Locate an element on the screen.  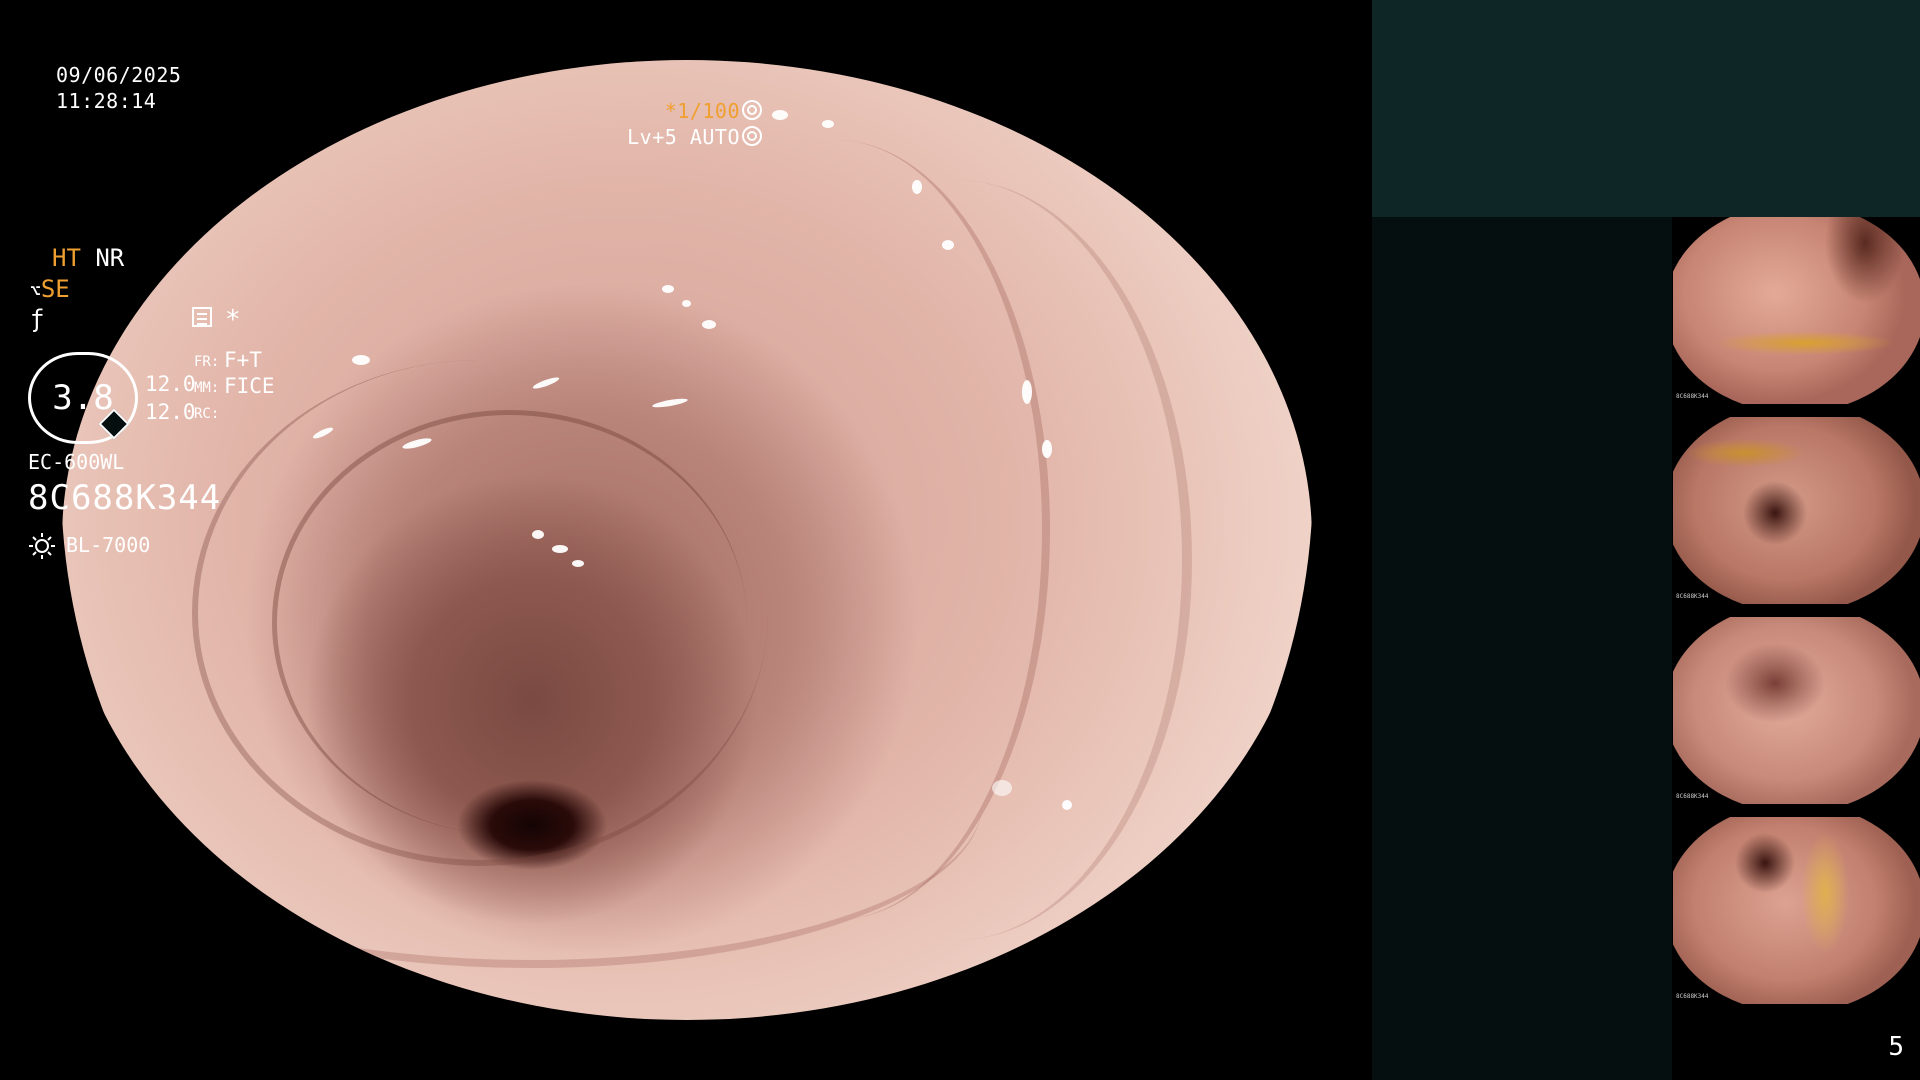
zoom-value: 3.8 is located at coordinates (83, 398).